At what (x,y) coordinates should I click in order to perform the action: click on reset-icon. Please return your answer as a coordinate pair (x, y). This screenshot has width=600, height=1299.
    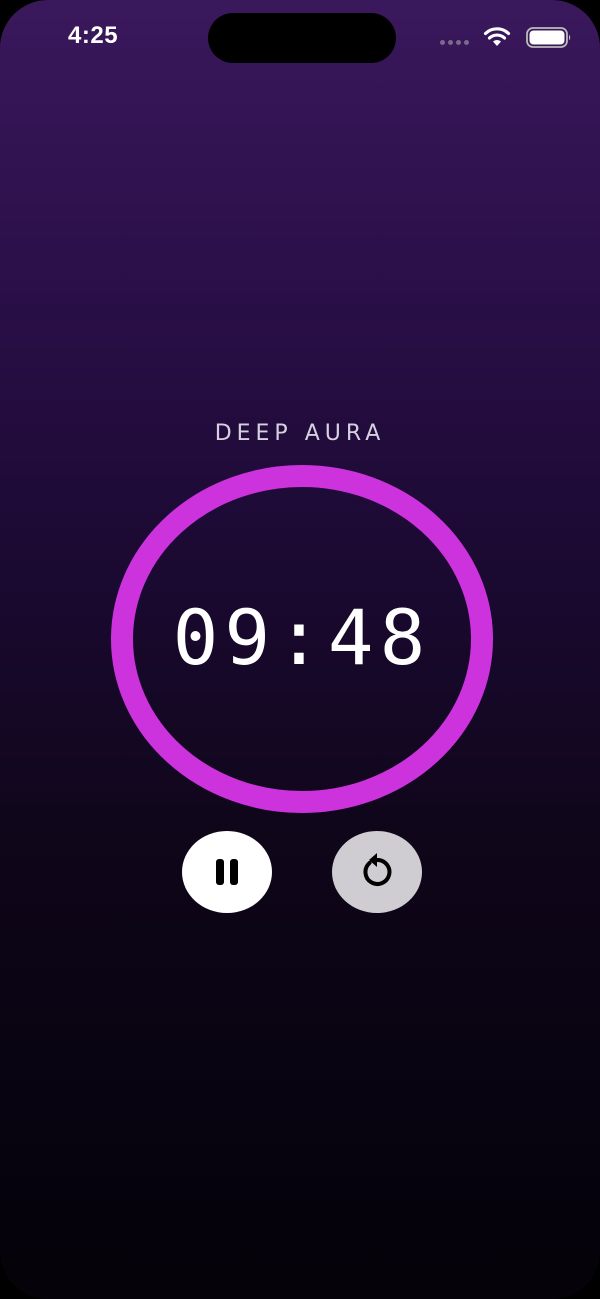
    Looking at the image, I should click on (377, 869).